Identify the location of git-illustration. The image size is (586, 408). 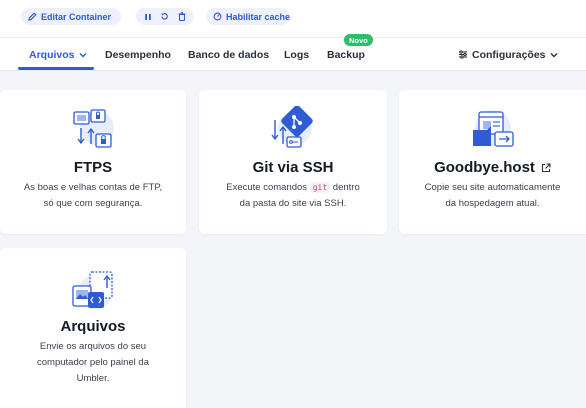
(293, 128).